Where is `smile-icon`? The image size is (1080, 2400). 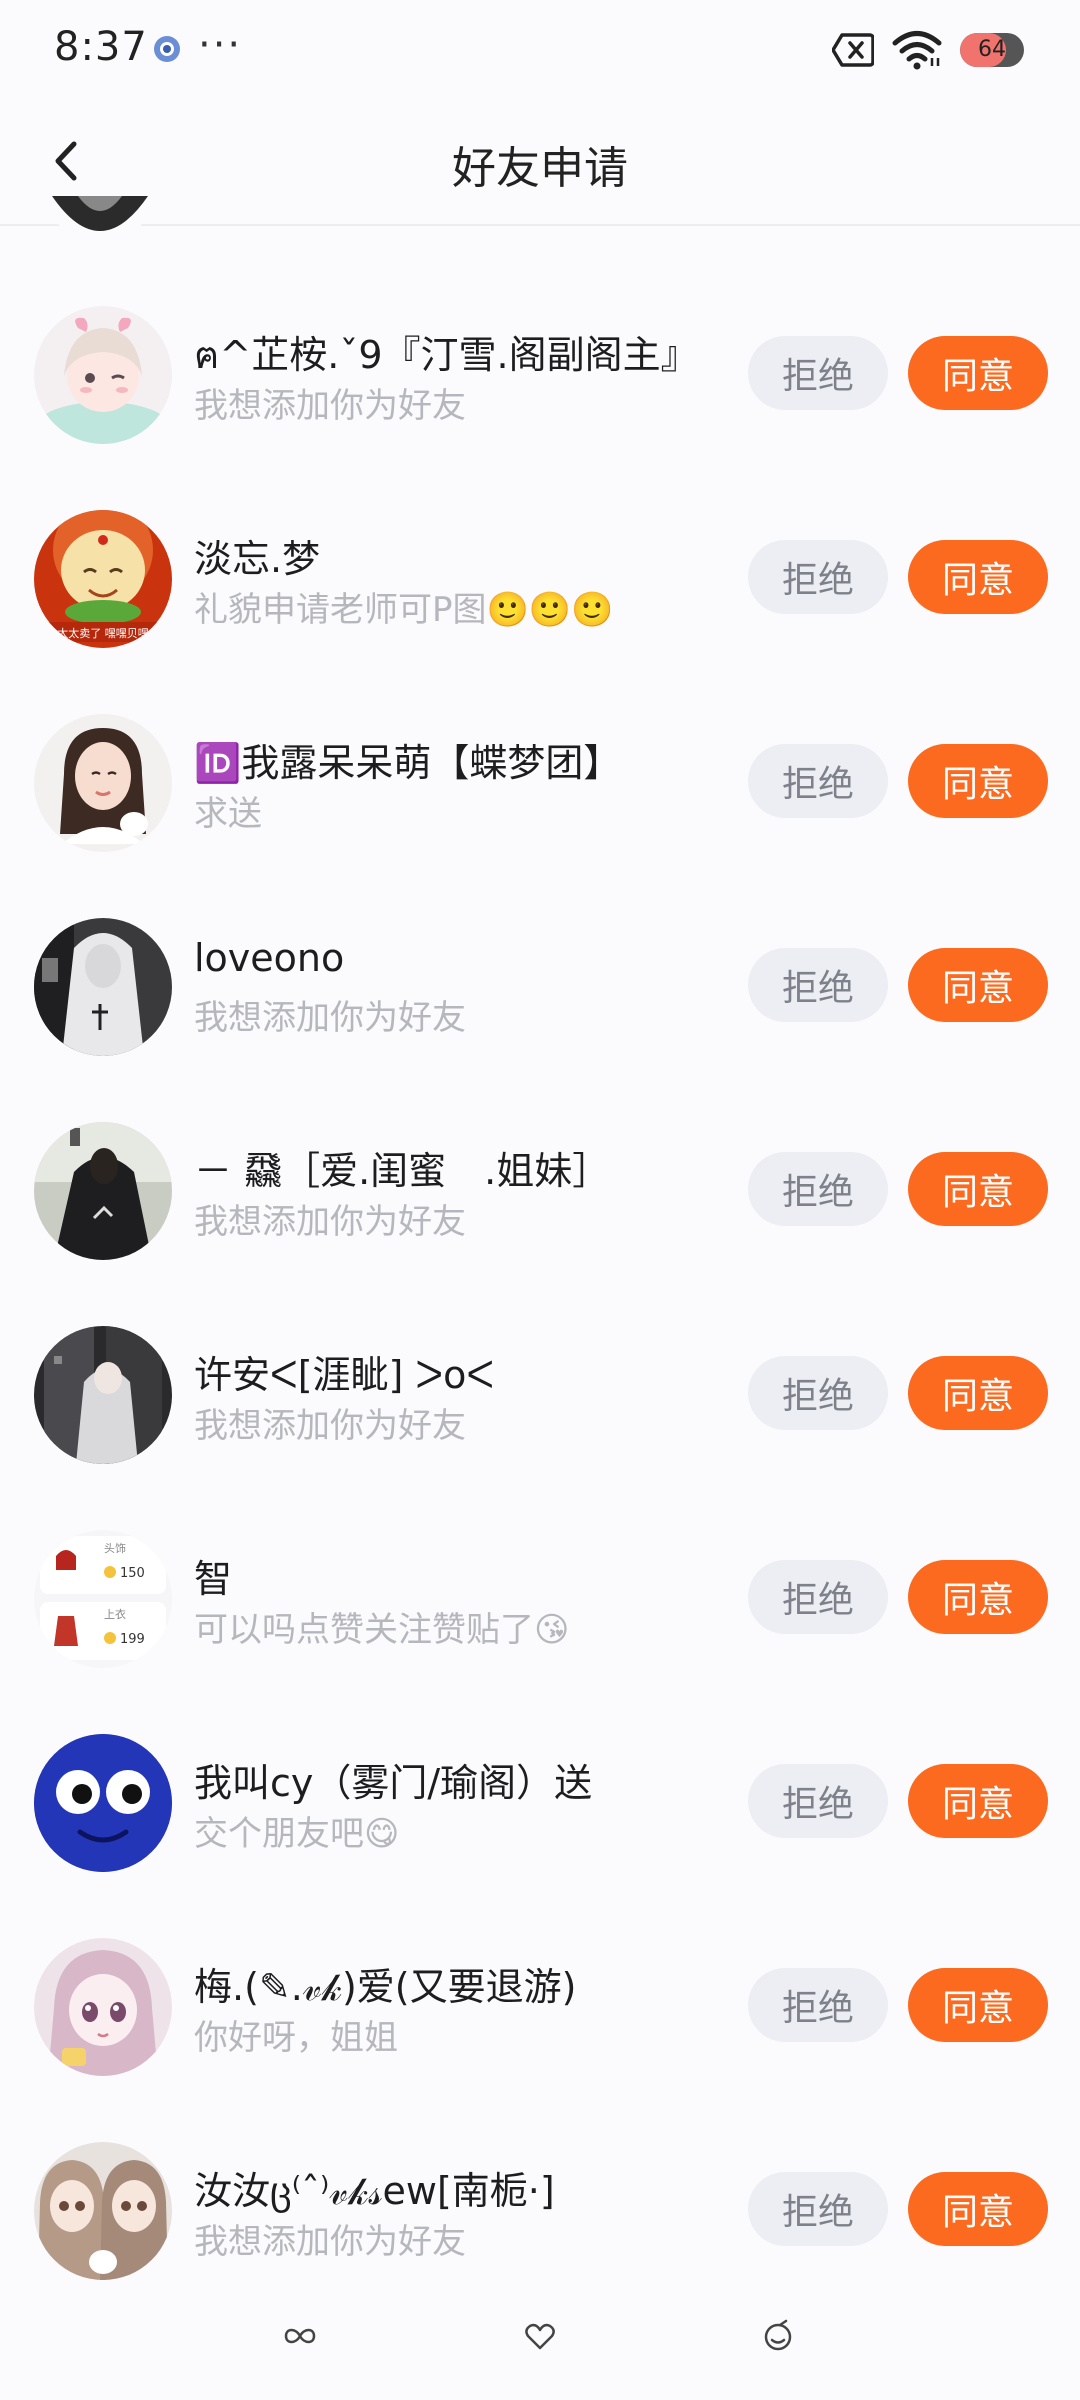
smile-icon is located at coordinates (778, 2336).